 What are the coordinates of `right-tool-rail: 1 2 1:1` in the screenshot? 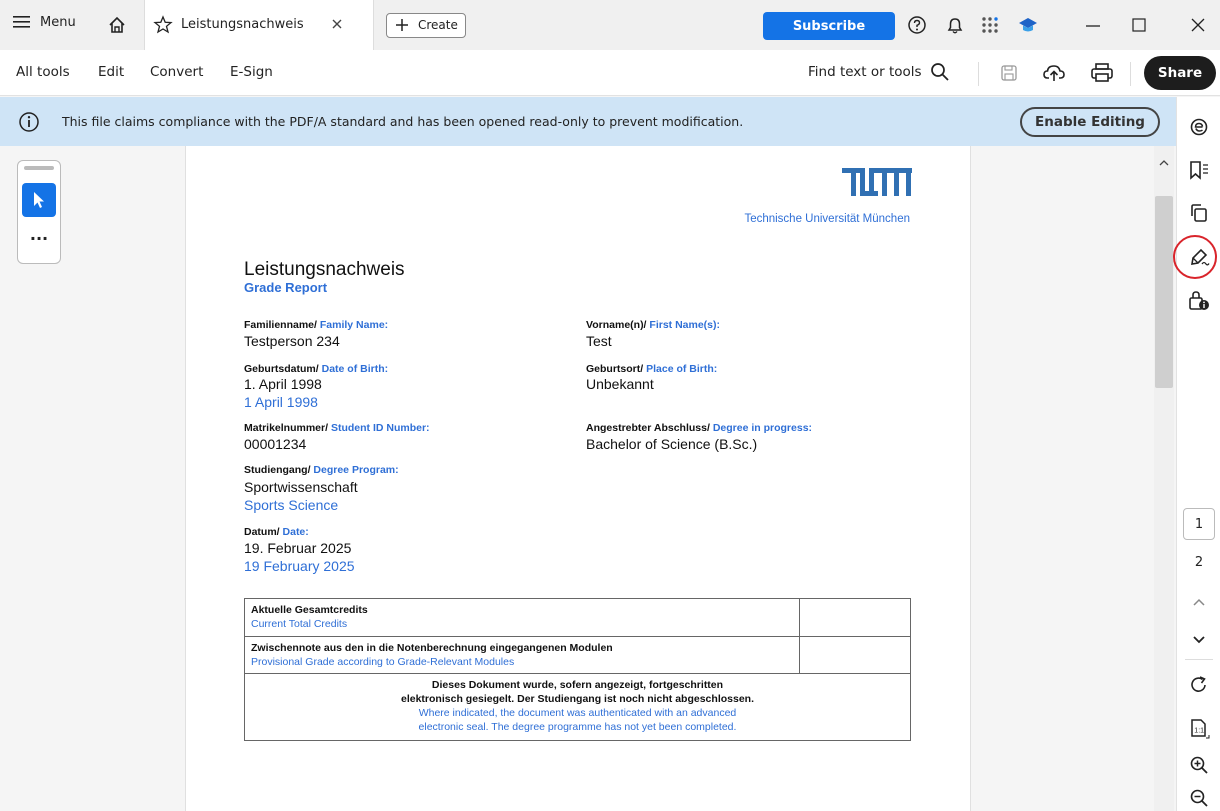 It's located at (1196, 454).